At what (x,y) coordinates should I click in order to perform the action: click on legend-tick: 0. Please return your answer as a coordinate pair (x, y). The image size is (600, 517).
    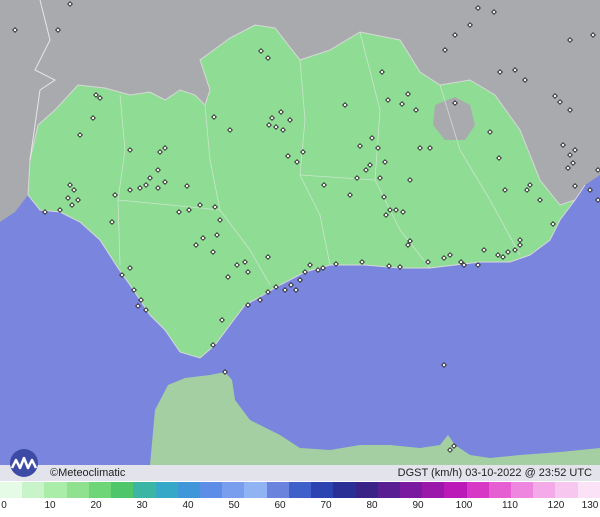
    Looking at the image, I should click on (4, 505).